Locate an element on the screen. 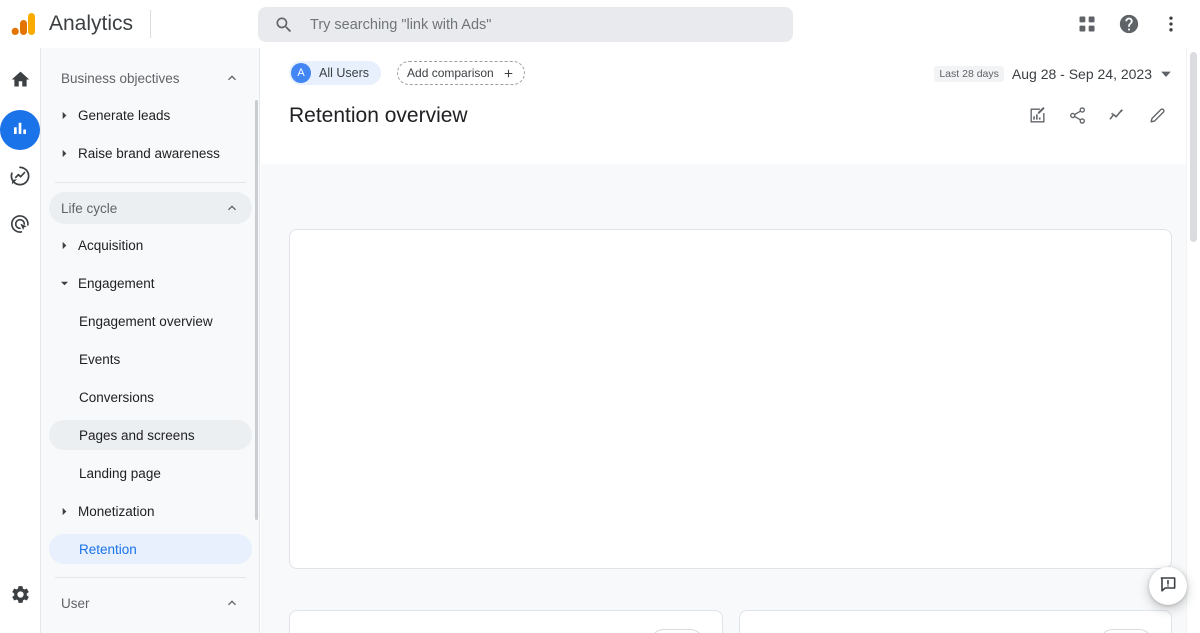 The image size is (1200, 633). search-bar is located at coordinates (525, 24).